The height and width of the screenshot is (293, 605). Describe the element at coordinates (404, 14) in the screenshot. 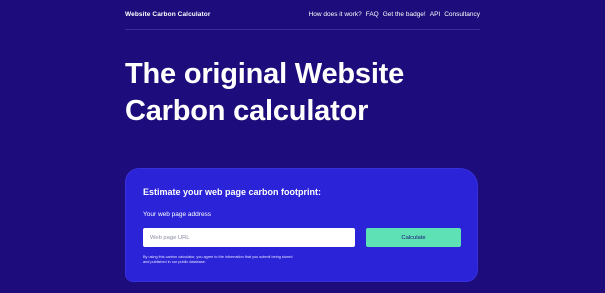

I see `nav-link-get-the-badge: Get the badge!` at that location.